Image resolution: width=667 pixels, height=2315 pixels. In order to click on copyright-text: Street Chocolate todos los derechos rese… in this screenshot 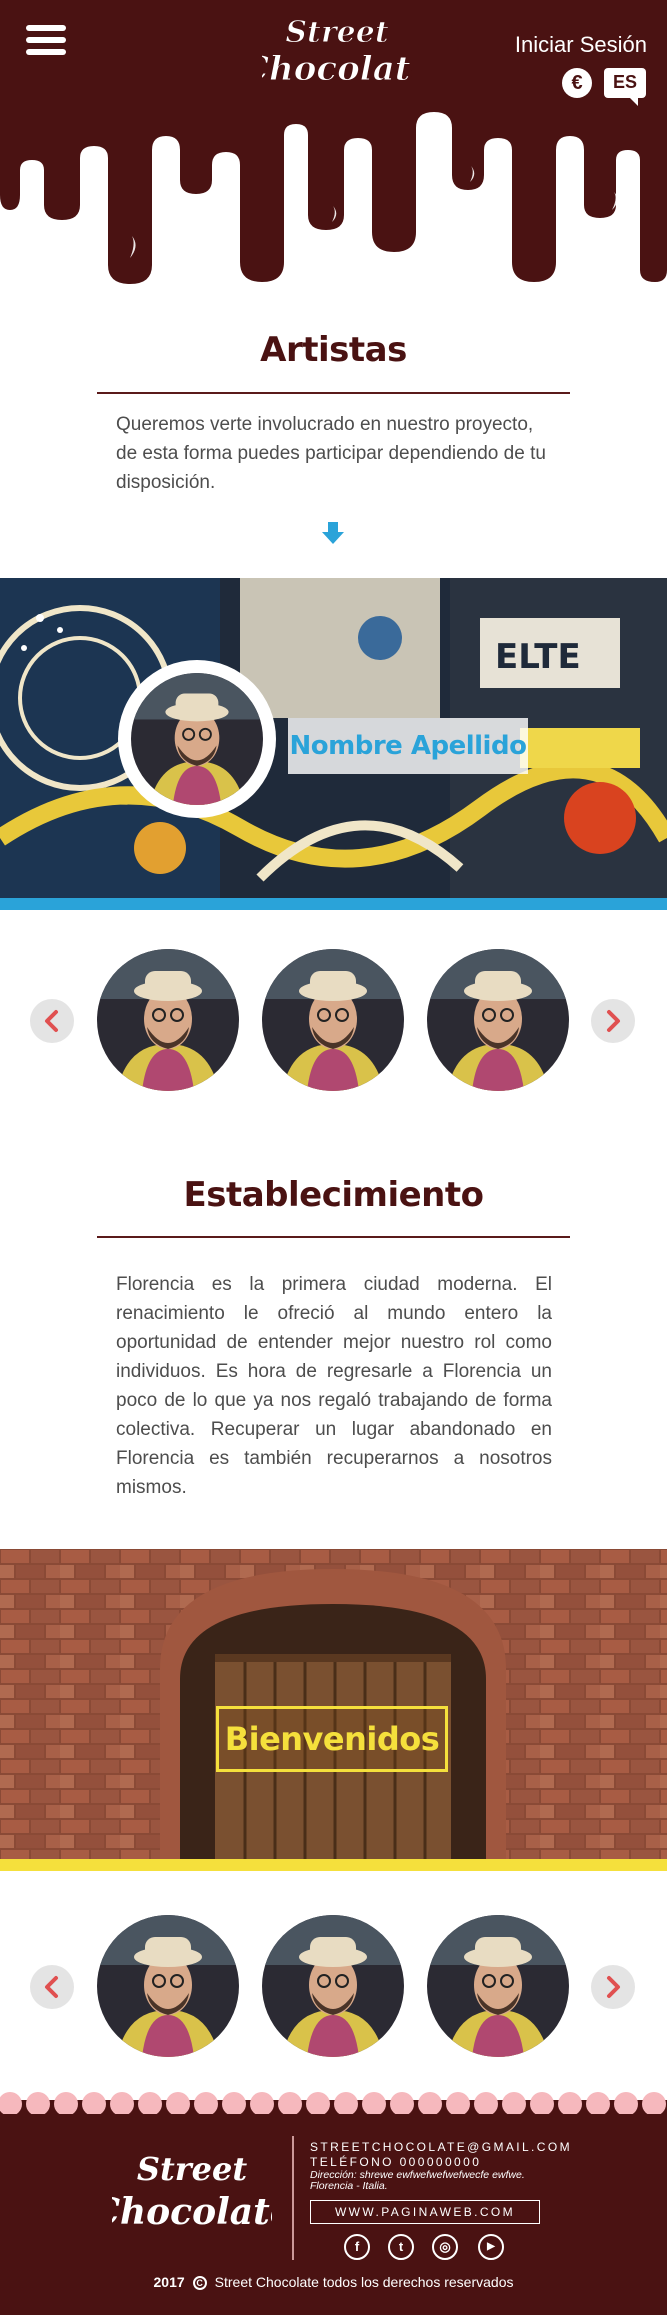, I will do `click(364, 2282)`.